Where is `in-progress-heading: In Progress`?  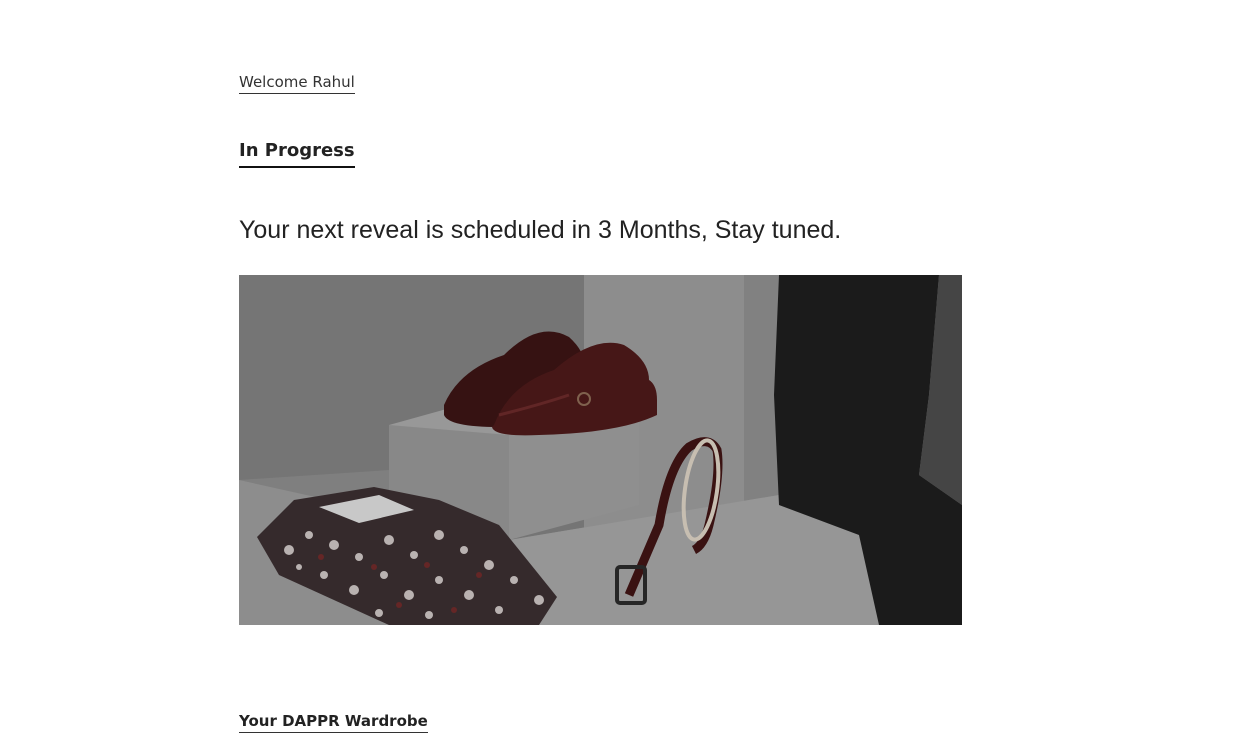
in-progress-heading: In Progress is located at coordinates (297, 153).